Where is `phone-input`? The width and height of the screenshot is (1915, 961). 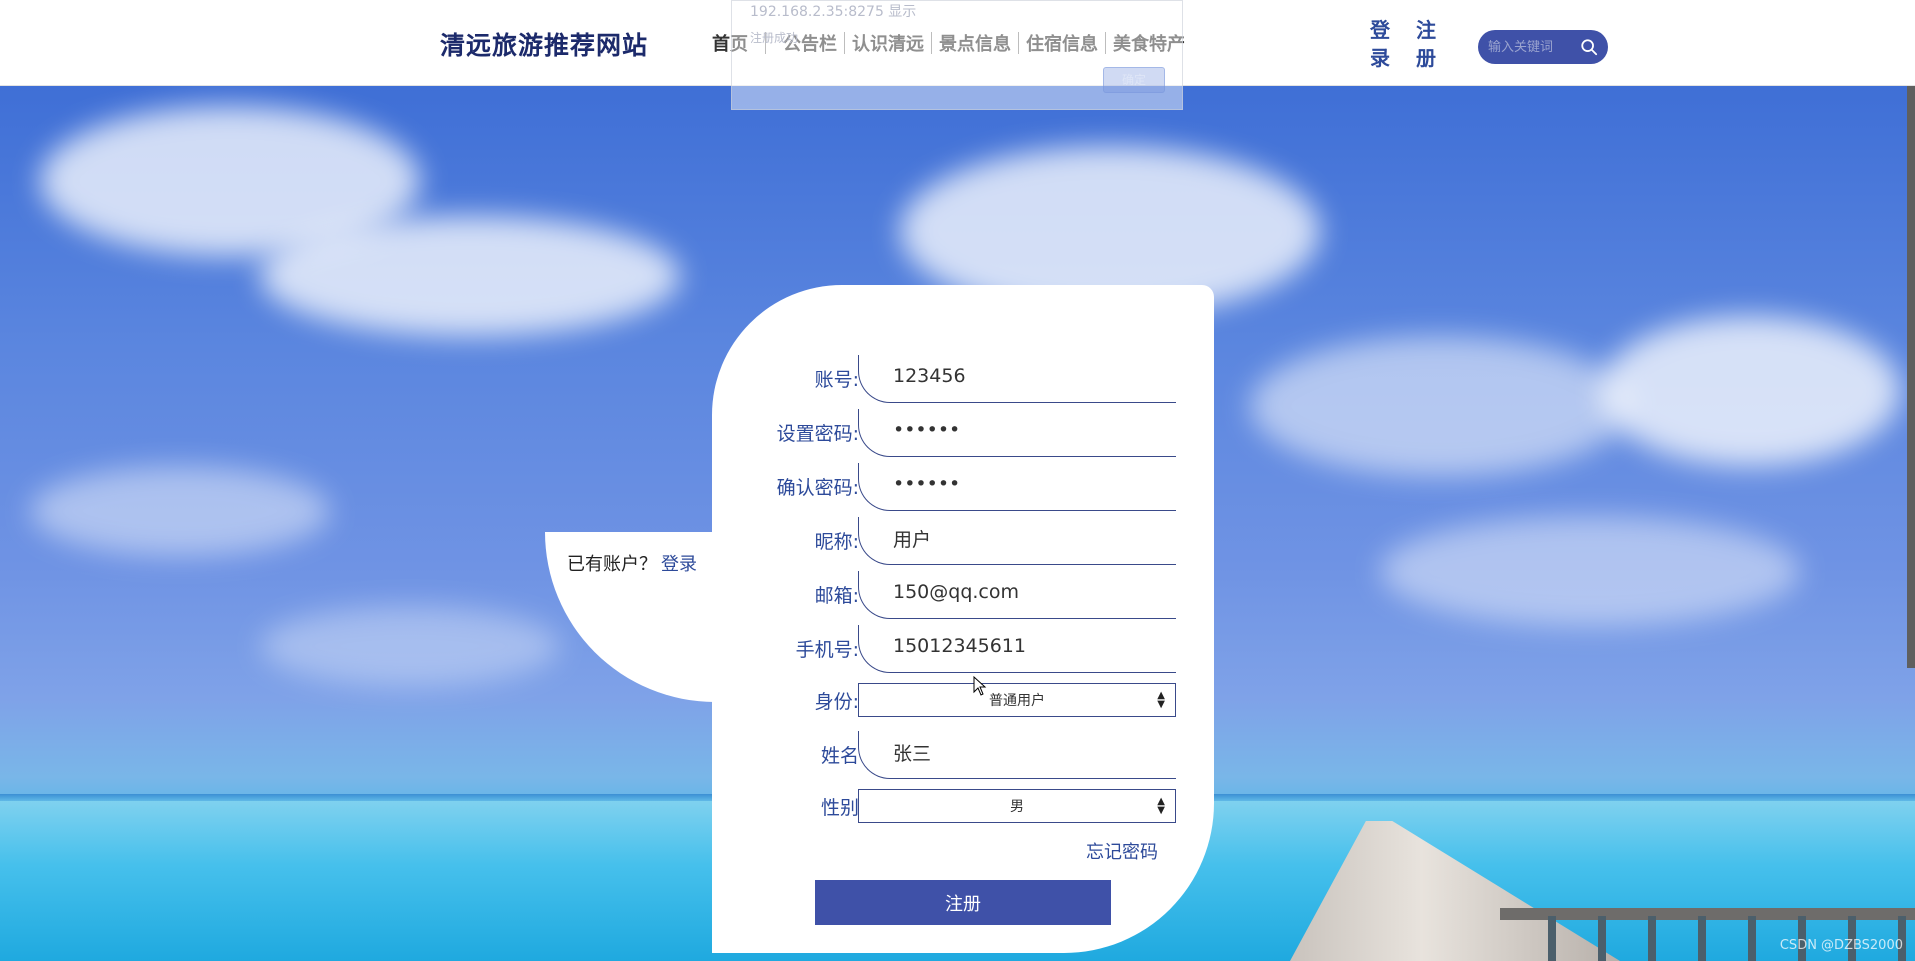 phone-input is located at coordinates (1028, 646).